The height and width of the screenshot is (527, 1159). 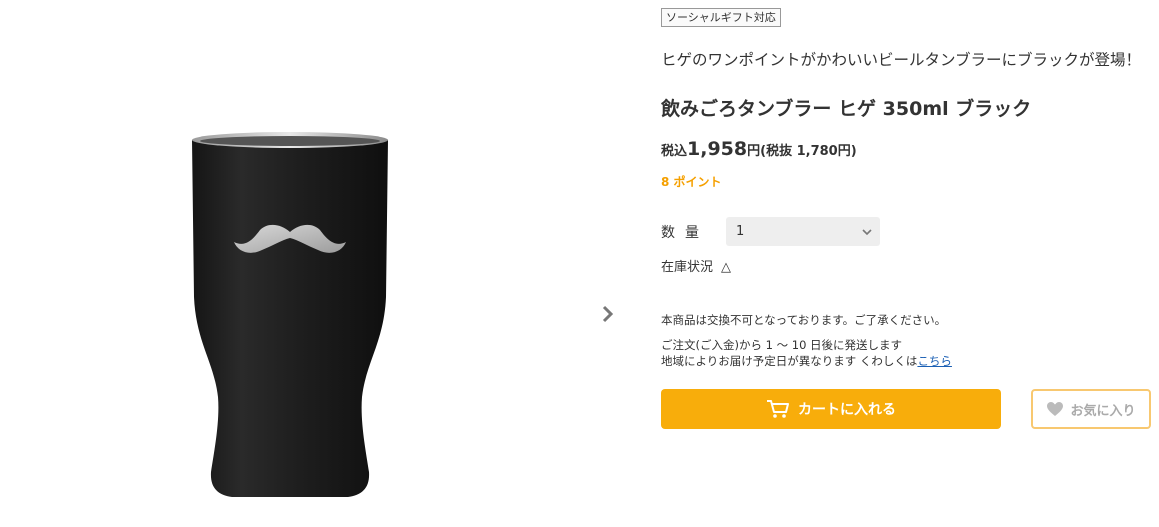 I want to click on add-to-cart-button: カートに入れる, so click(x=831, y=409).